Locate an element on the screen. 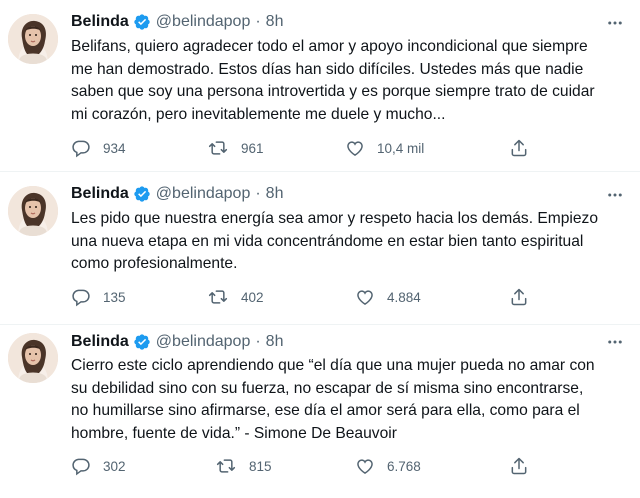 This screenshot has height=498, width=640. like-count: 4.884 is located at coordinates (404, 297).